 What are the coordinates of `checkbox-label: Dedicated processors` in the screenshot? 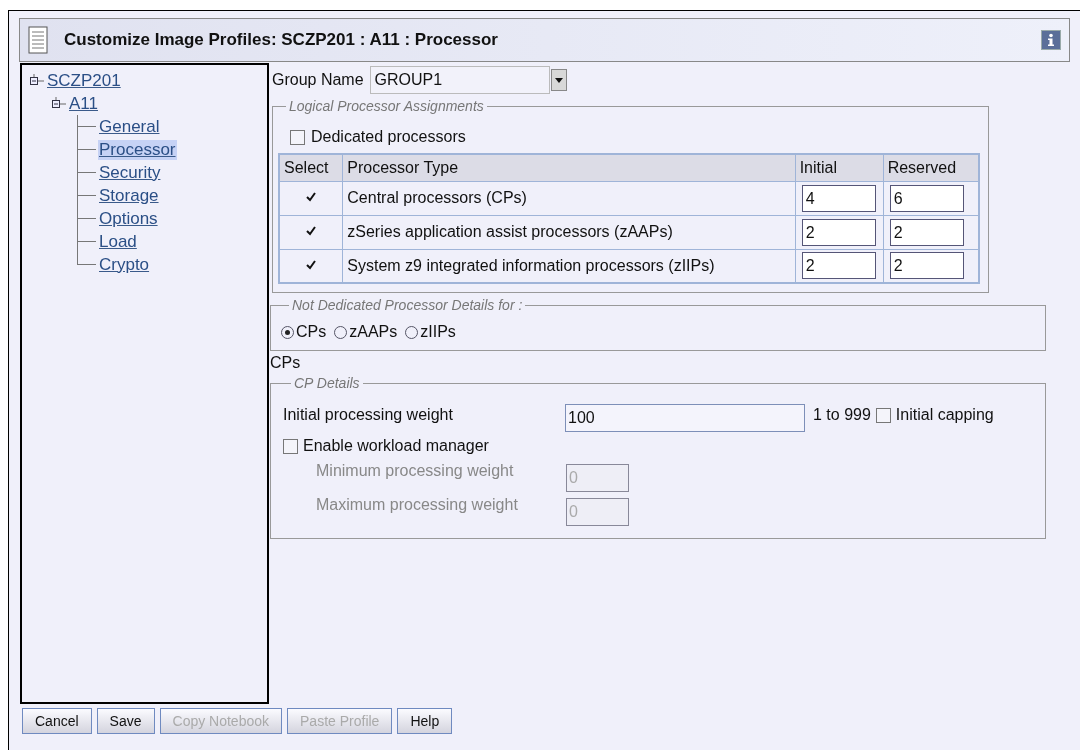 It's located at (388, 137).